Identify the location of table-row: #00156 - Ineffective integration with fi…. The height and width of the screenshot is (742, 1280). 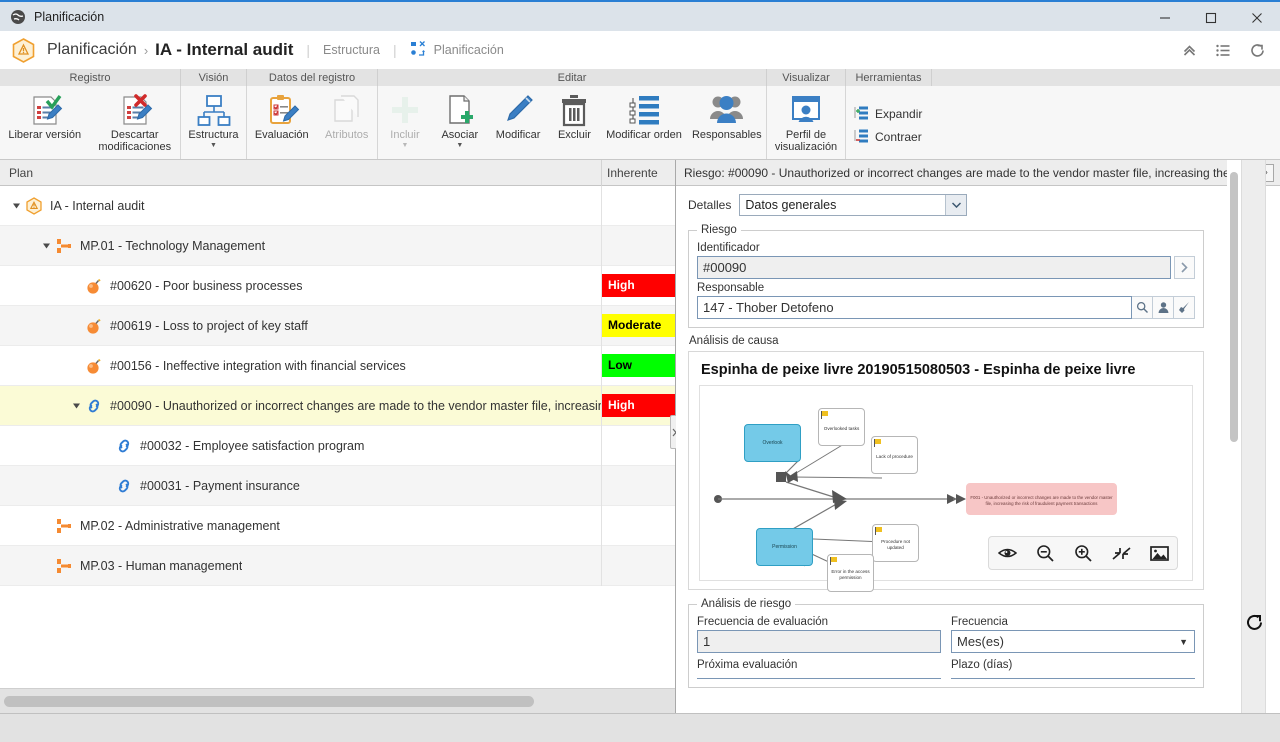
(337, 365).